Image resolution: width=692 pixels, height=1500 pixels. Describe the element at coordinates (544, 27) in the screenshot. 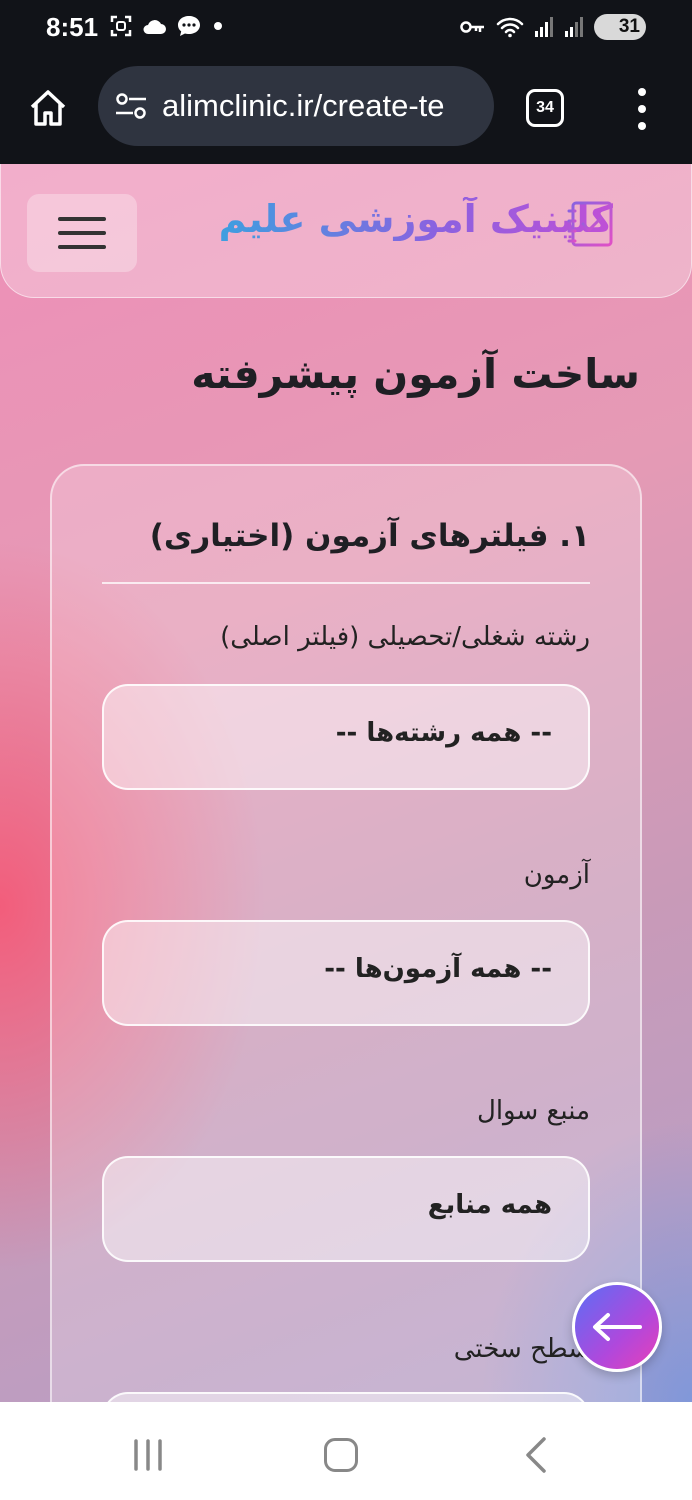

I see `signal-icon` at that location.